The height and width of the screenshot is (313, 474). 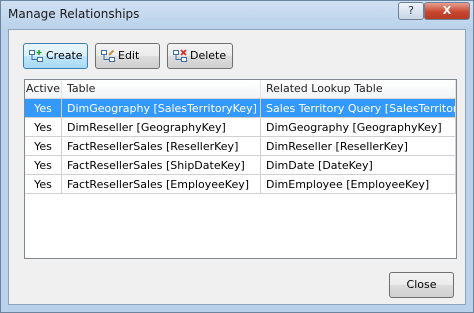 What do you see at coordinates (161, 146) in the screenshot?
I see `table-cell: FactResellerSales [ResellerKey]` at bounding box center [161, 146].